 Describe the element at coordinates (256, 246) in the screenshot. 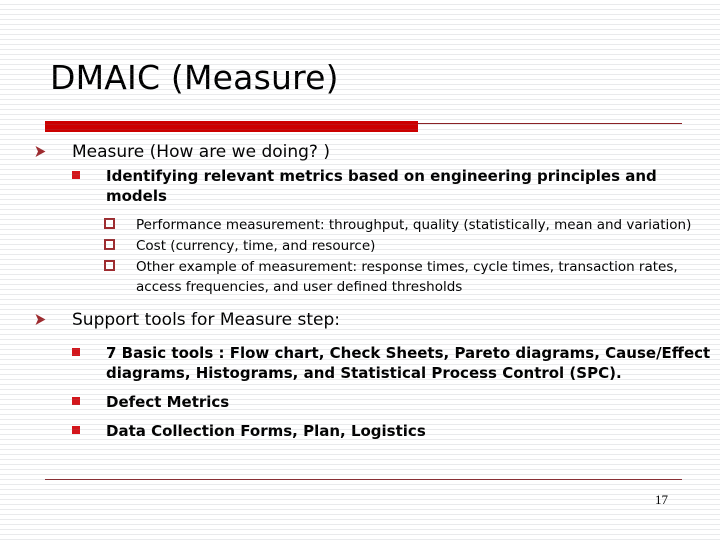

I see `bullet-level3-label: Cost (currency, time, and resource)` at that location.